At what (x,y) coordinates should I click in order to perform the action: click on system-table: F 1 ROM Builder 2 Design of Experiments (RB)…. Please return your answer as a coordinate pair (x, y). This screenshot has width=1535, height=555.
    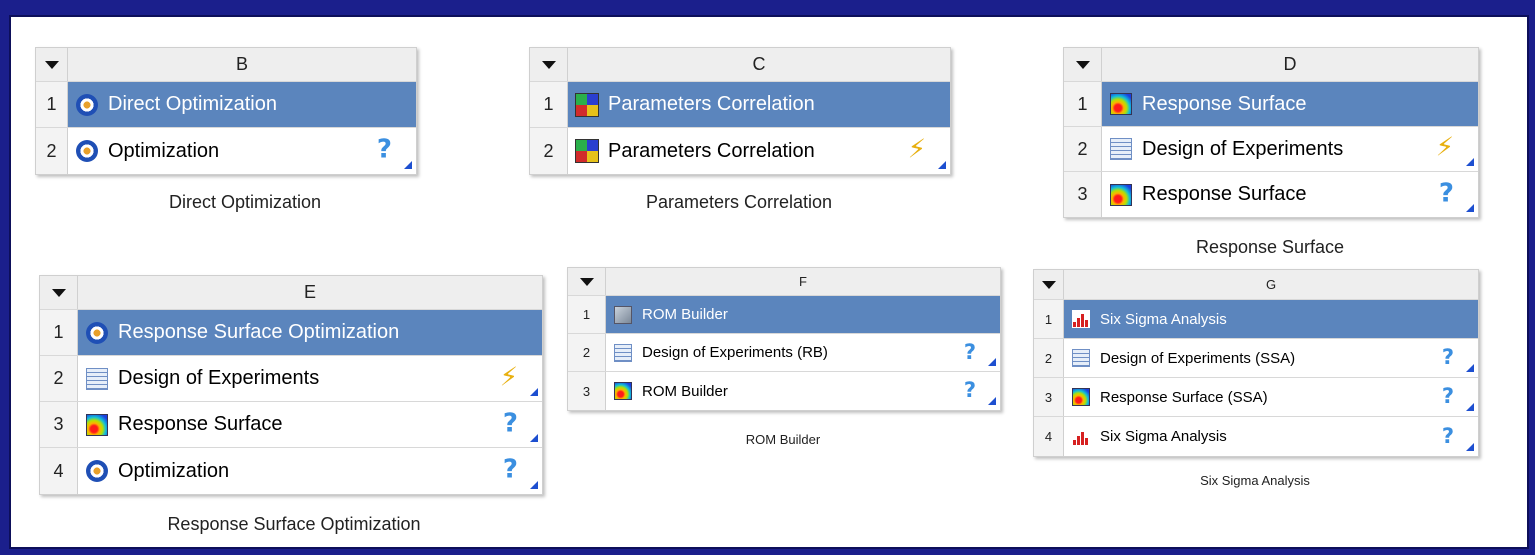
    Looking at the image, I should click on (784, 339).